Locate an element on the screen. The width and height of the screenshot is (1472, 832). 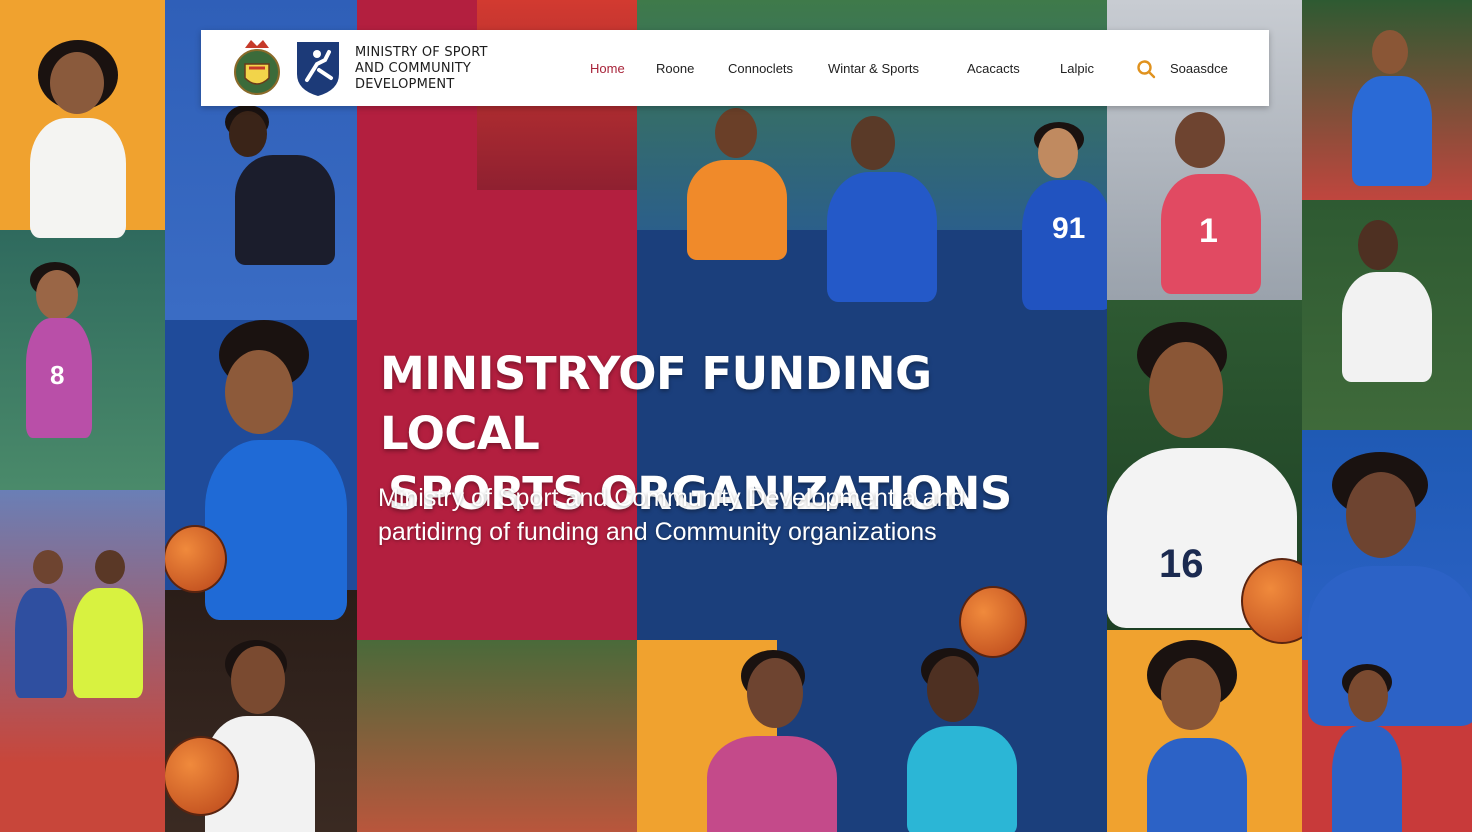
nav-link-home: Home is located at coordinates (607, 68).